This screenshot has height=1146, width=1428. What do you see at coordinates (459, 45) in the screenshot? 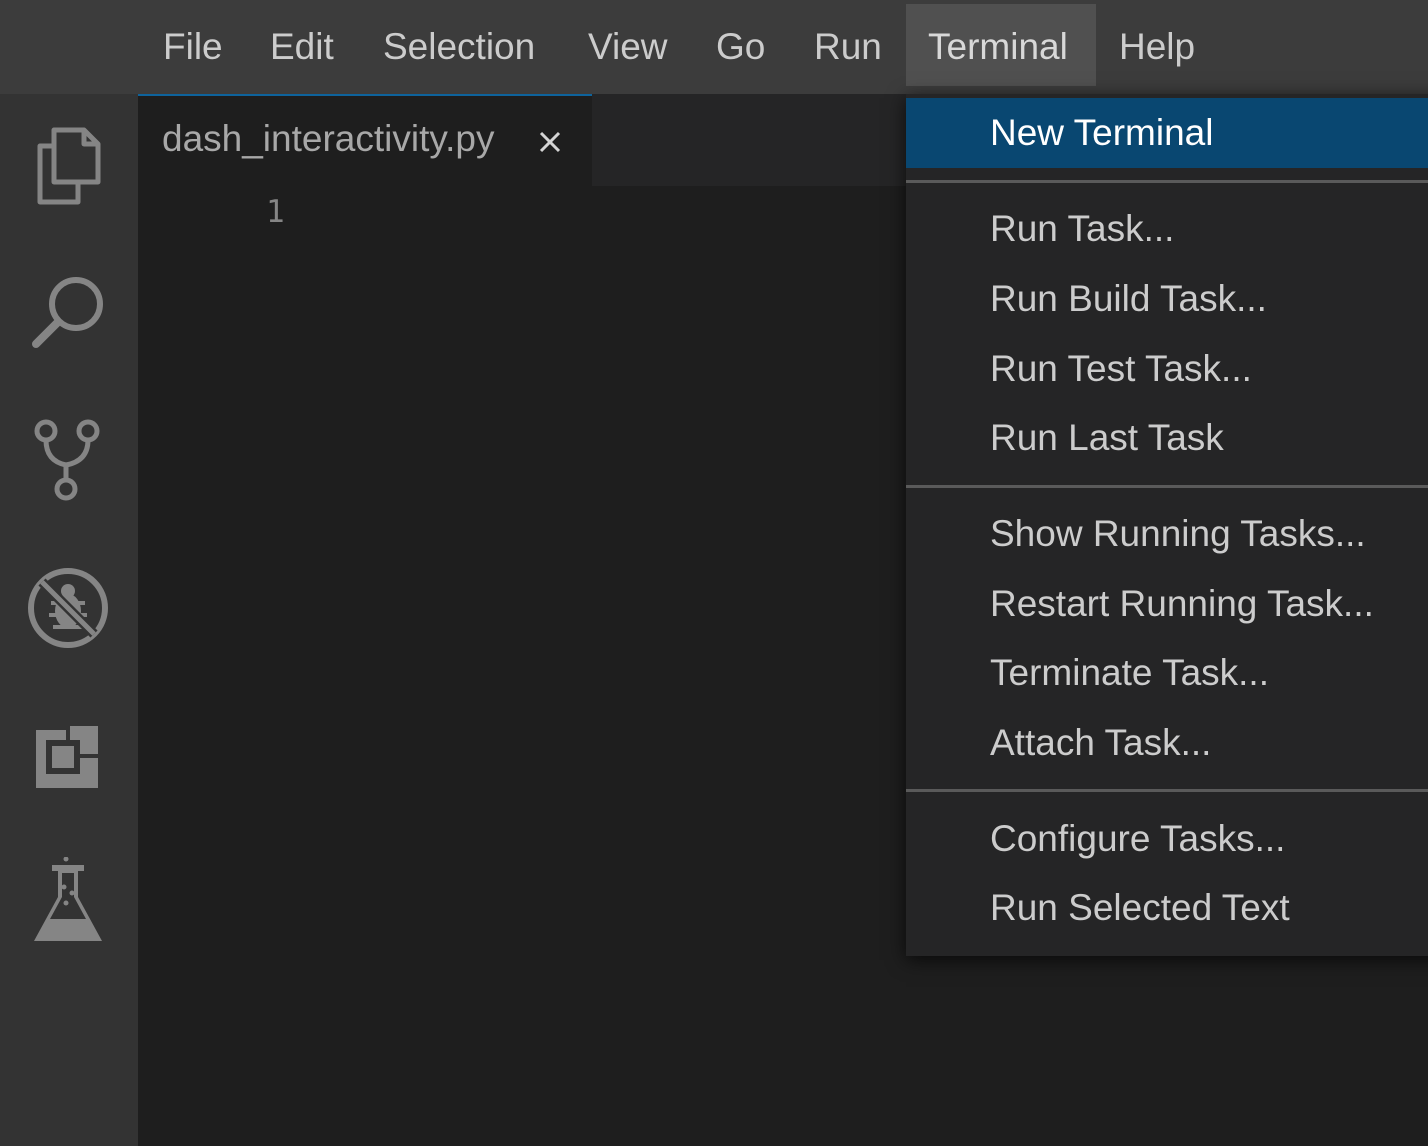
I see `menu-selection: Selection` at bounding box center [459, 45].